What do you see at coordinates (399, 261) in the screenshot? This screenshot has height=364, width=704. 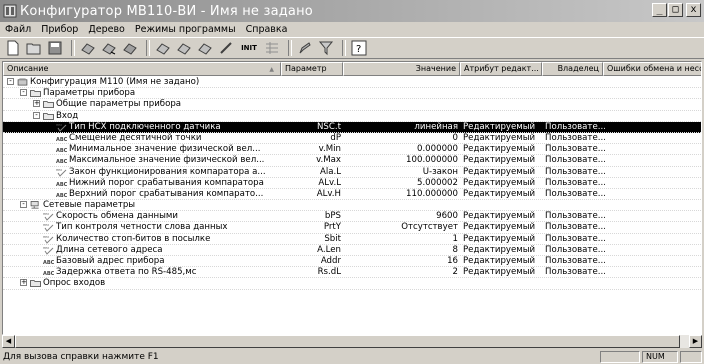 I see `row-value-cell: 16` at bounding box center [399, 261].